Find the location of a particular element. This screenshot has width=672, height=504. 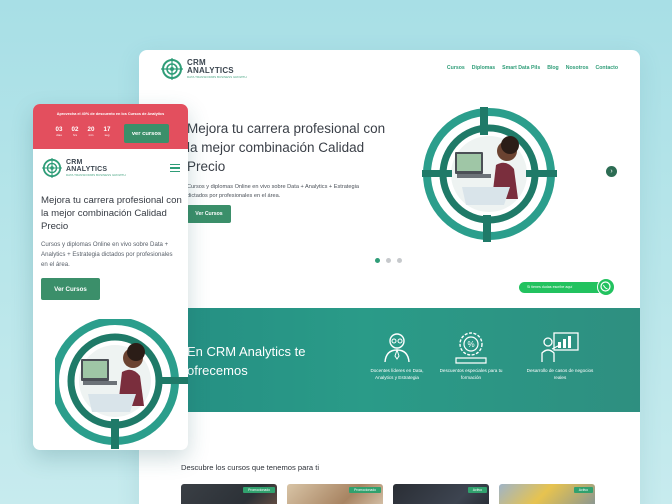

presentation-icon is located at coordinates (560, 347).